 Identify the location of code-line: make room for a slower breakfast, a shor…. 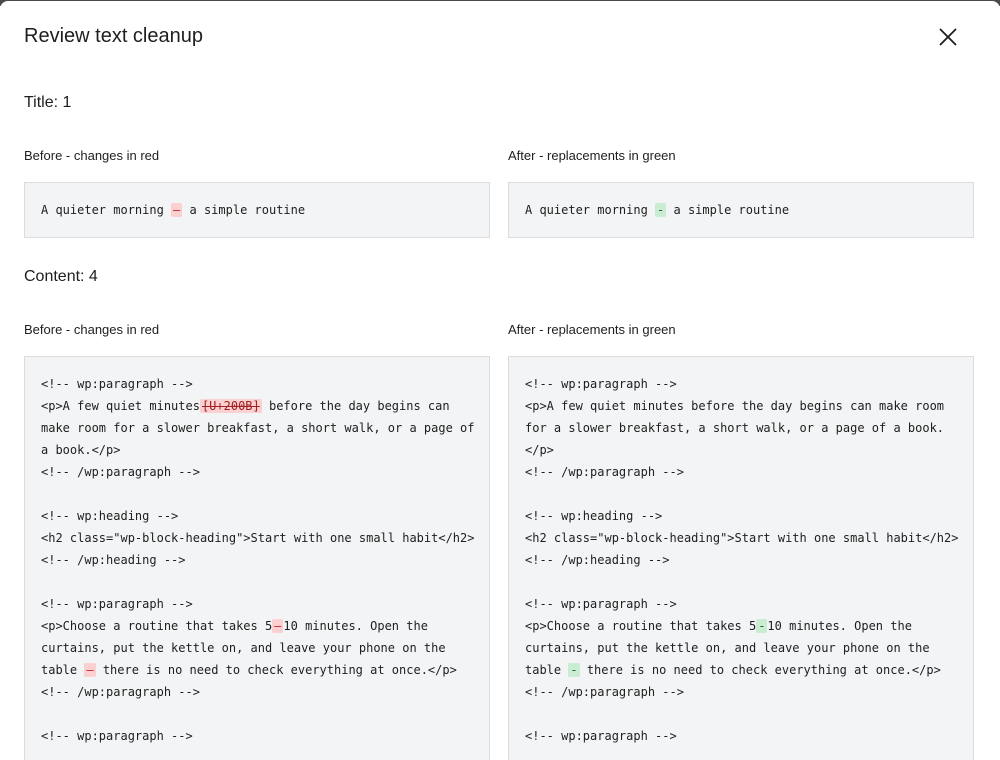
(258, 428).